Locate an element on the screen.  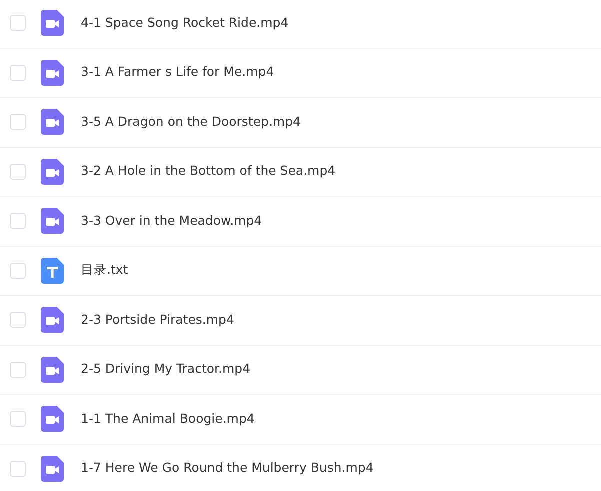
file-name: 2-5 Driving My Tractor.mp4 is located at coordinates (166, 370).